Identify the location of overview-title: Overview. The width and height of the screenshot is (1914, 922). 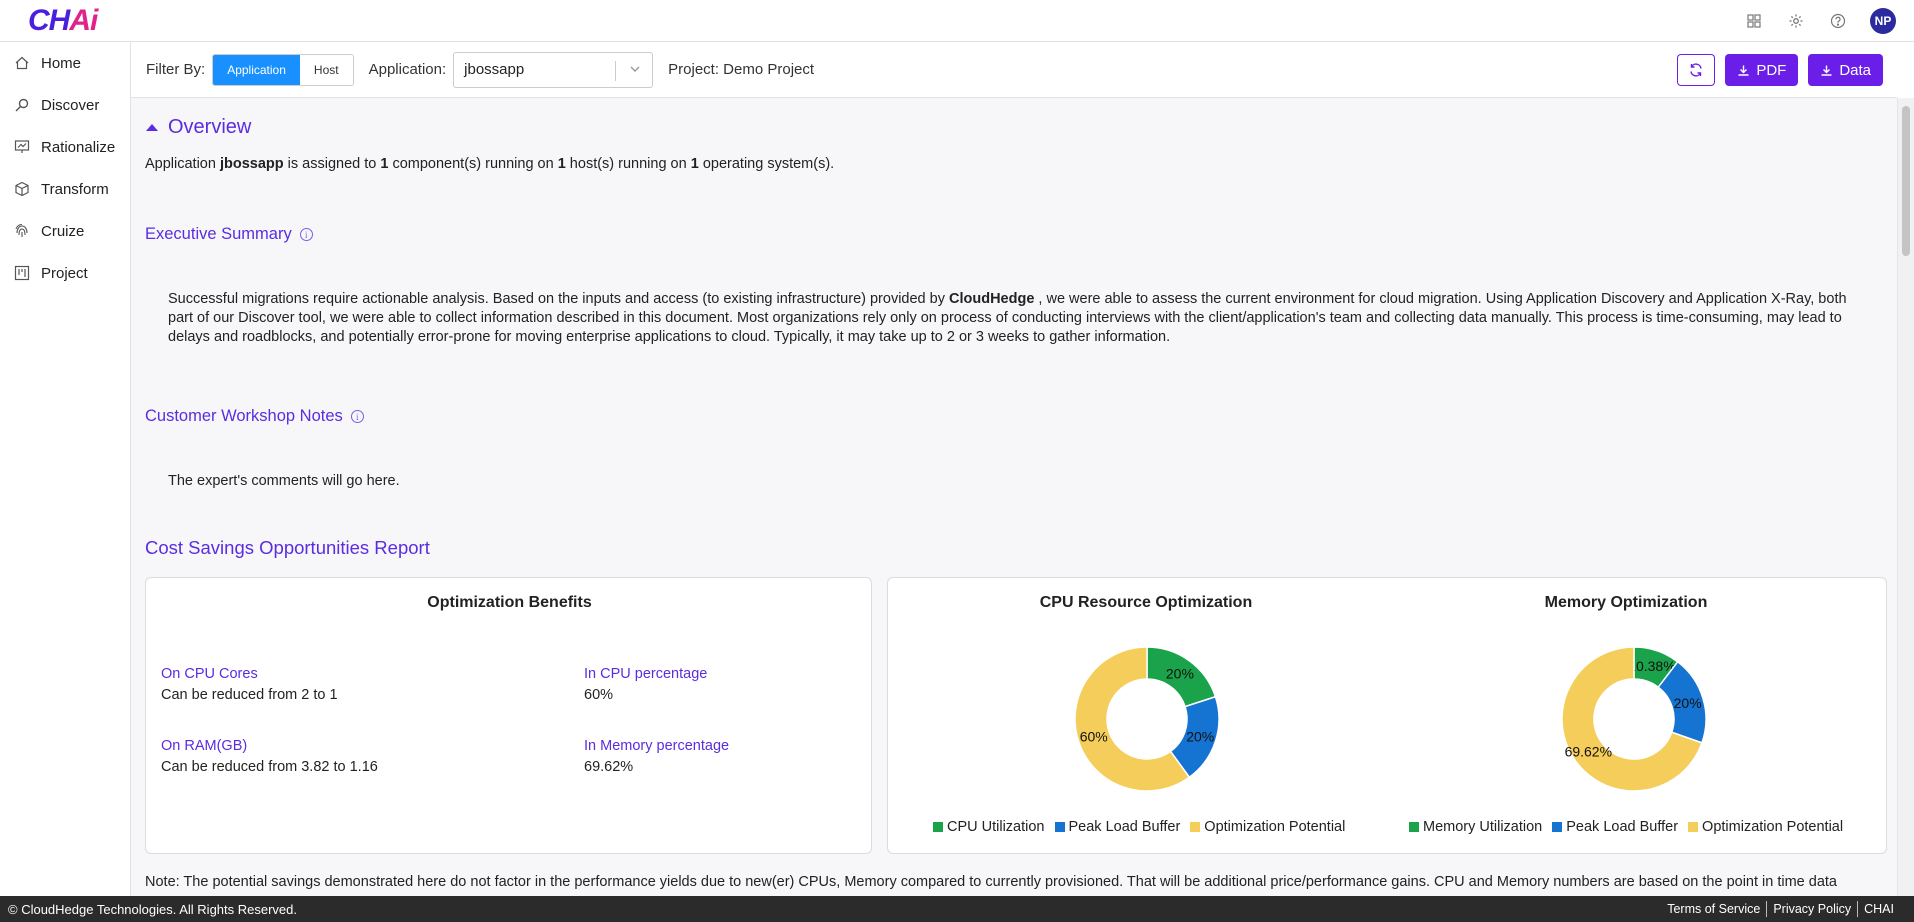
(210, 127).